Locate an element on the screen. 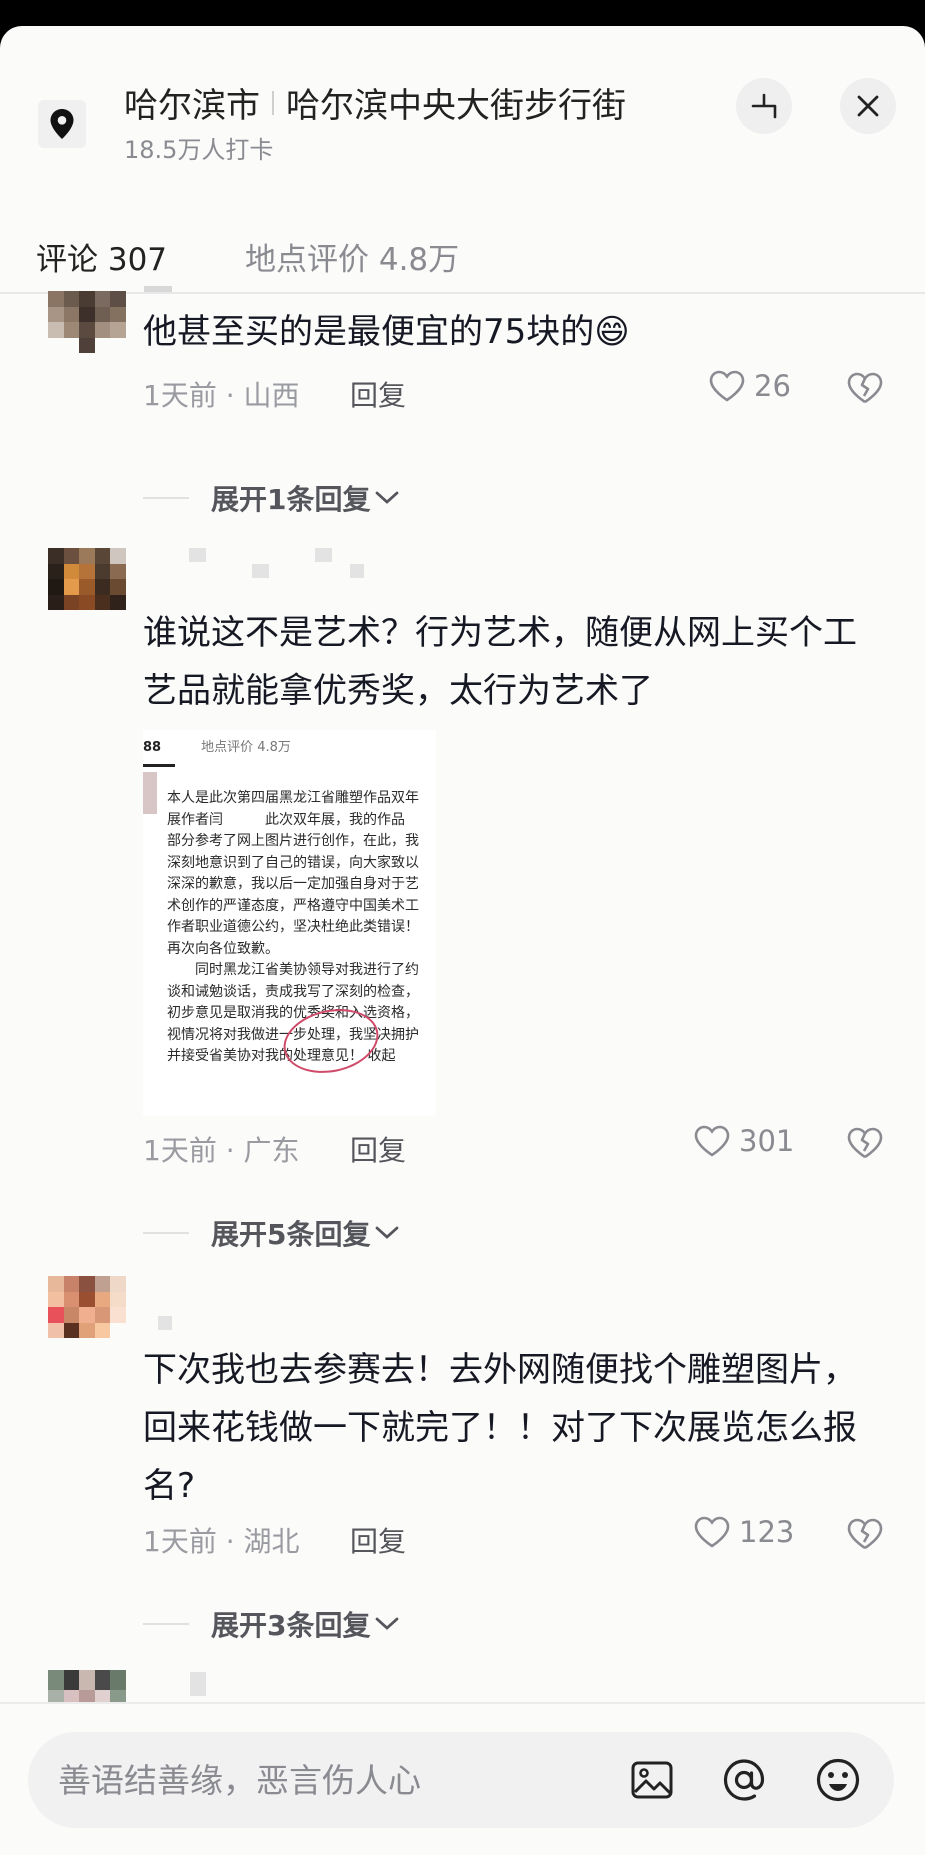 The width and height of the screenshot is (925, 1855). location-pin-icon is located at coordinates (62, 124).